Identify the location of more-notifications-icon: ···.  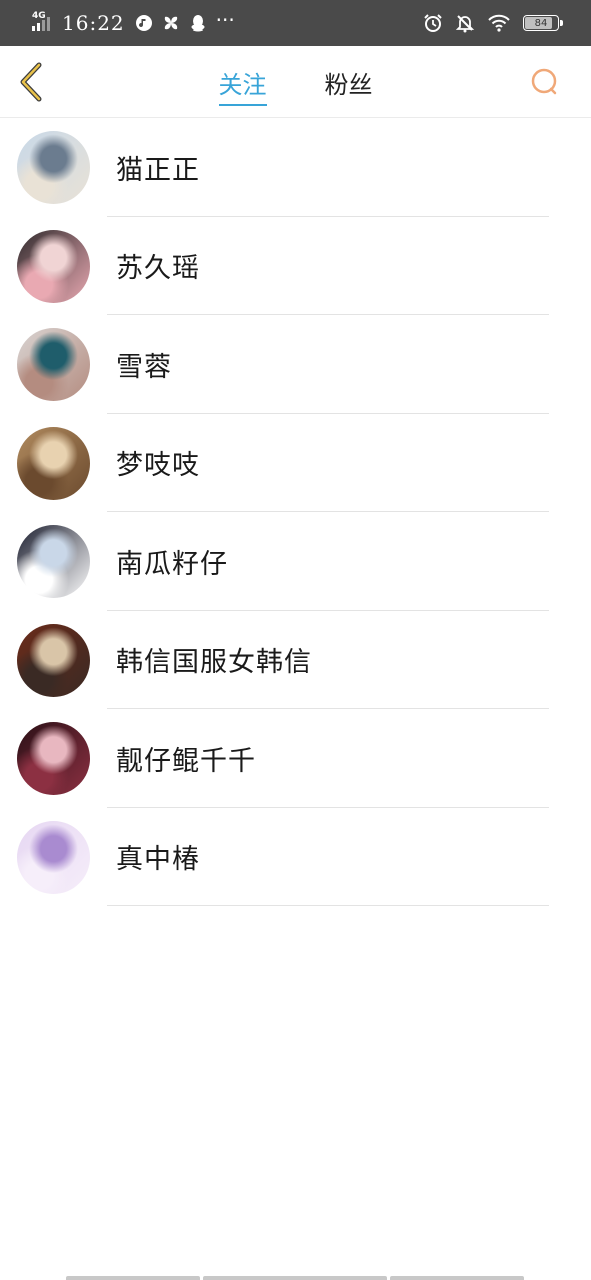
(225, 20).